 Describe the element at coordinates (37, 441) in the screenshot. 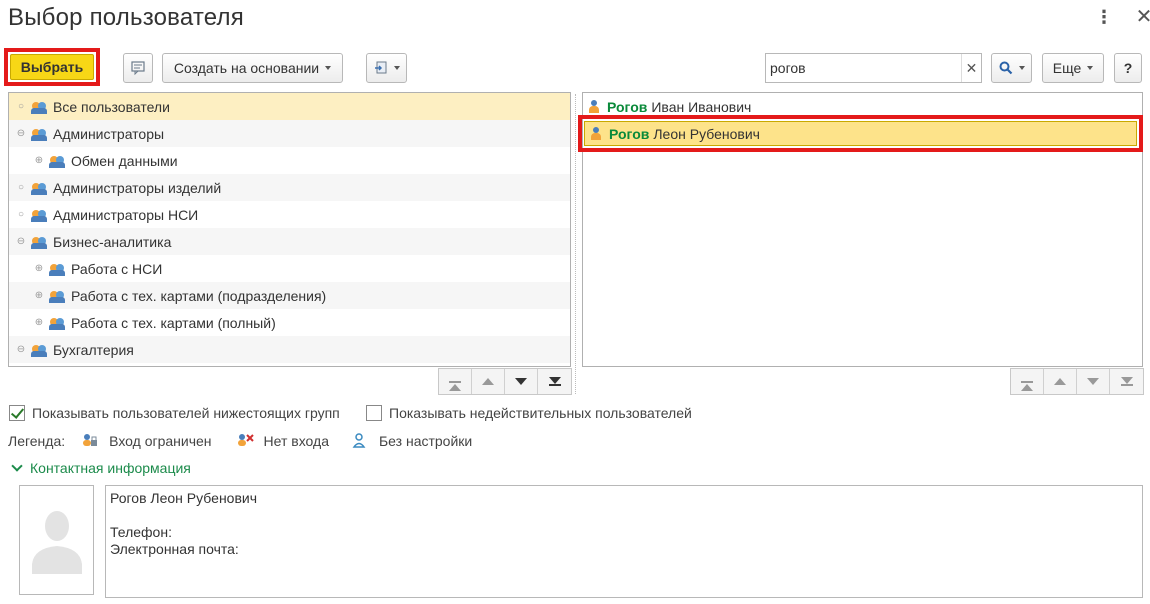

I see `legend-label: Легенда:` at that location.